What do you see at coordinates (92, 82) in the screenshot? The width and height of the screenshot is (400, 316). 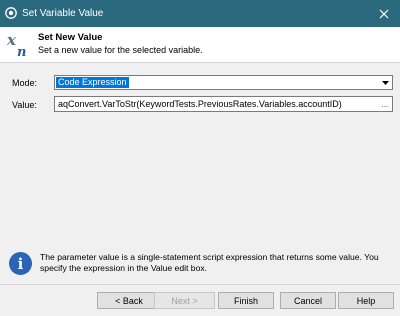 I see `mode-selected-value: Code Expression` at bounding box center [92, 82].